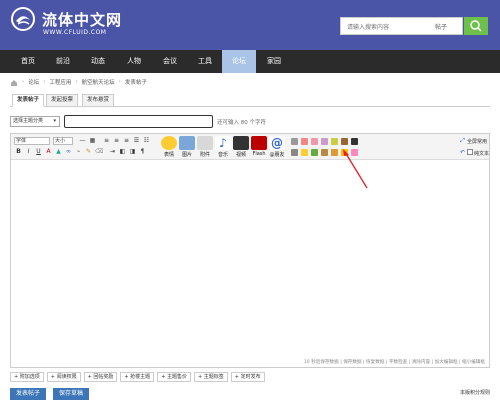 This screenshot has height=405, width=500. I want to click on font-size-select: 大小, so click(63, 141).